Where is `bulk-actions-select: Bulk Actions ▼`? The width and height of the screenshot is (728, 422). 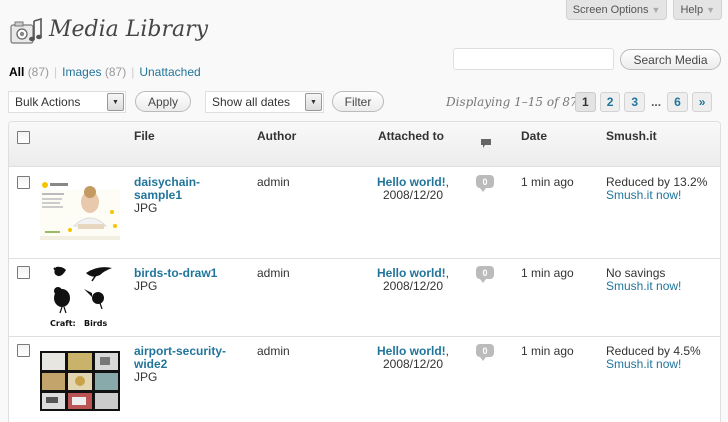 bulk-actions-select: Bulk Actions ▼ is located at coordinates (67, 102).